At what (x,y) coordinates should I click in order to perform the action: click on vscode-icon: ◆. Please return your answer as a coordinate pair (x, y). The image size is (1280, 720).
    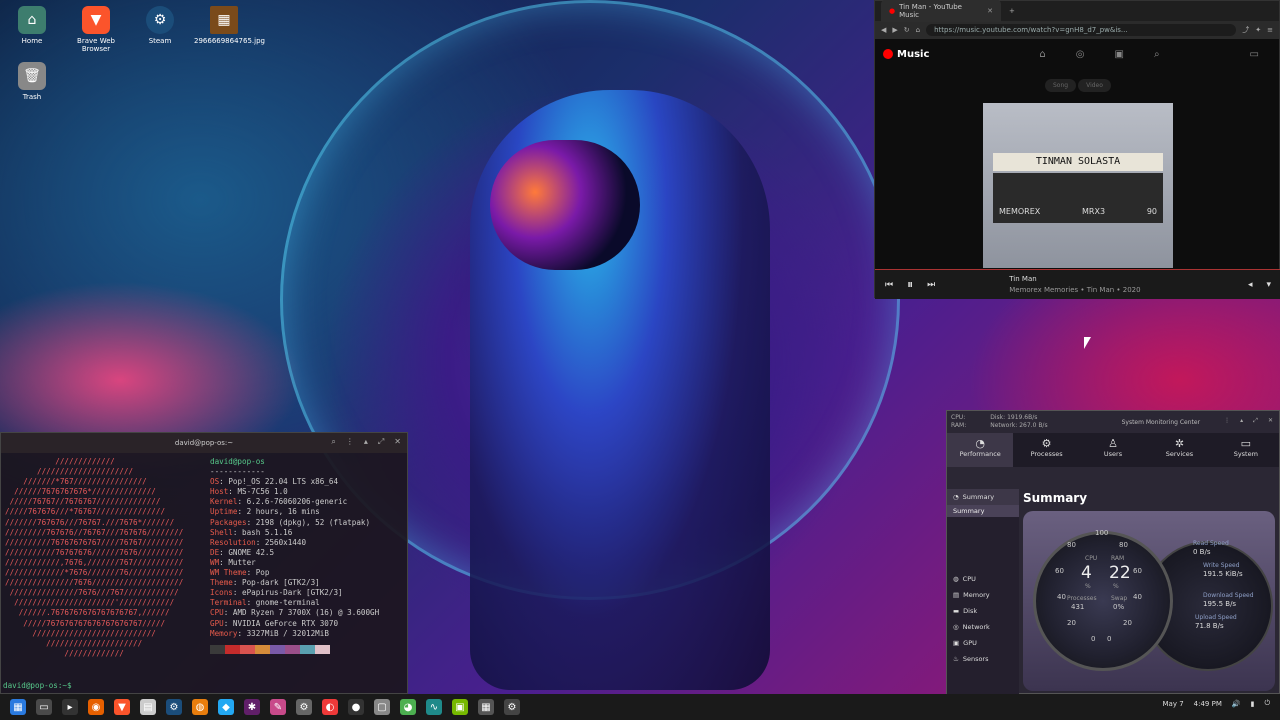
    Looking at the image, I should click on (226, 707).